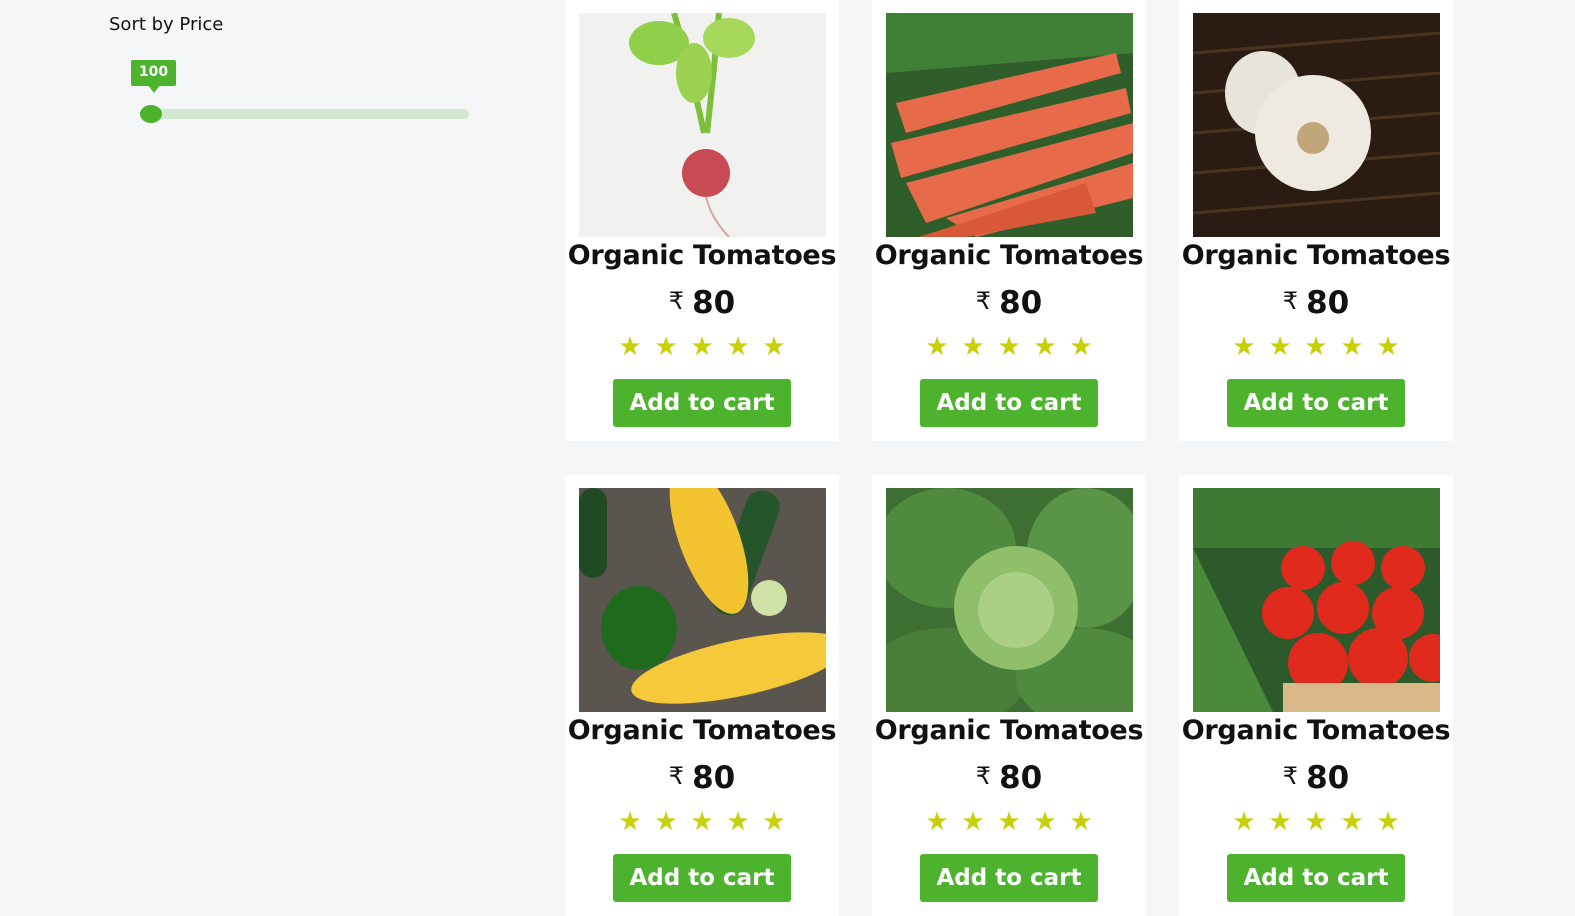  I want to click on tomatoes-image, so click(1316, 600).